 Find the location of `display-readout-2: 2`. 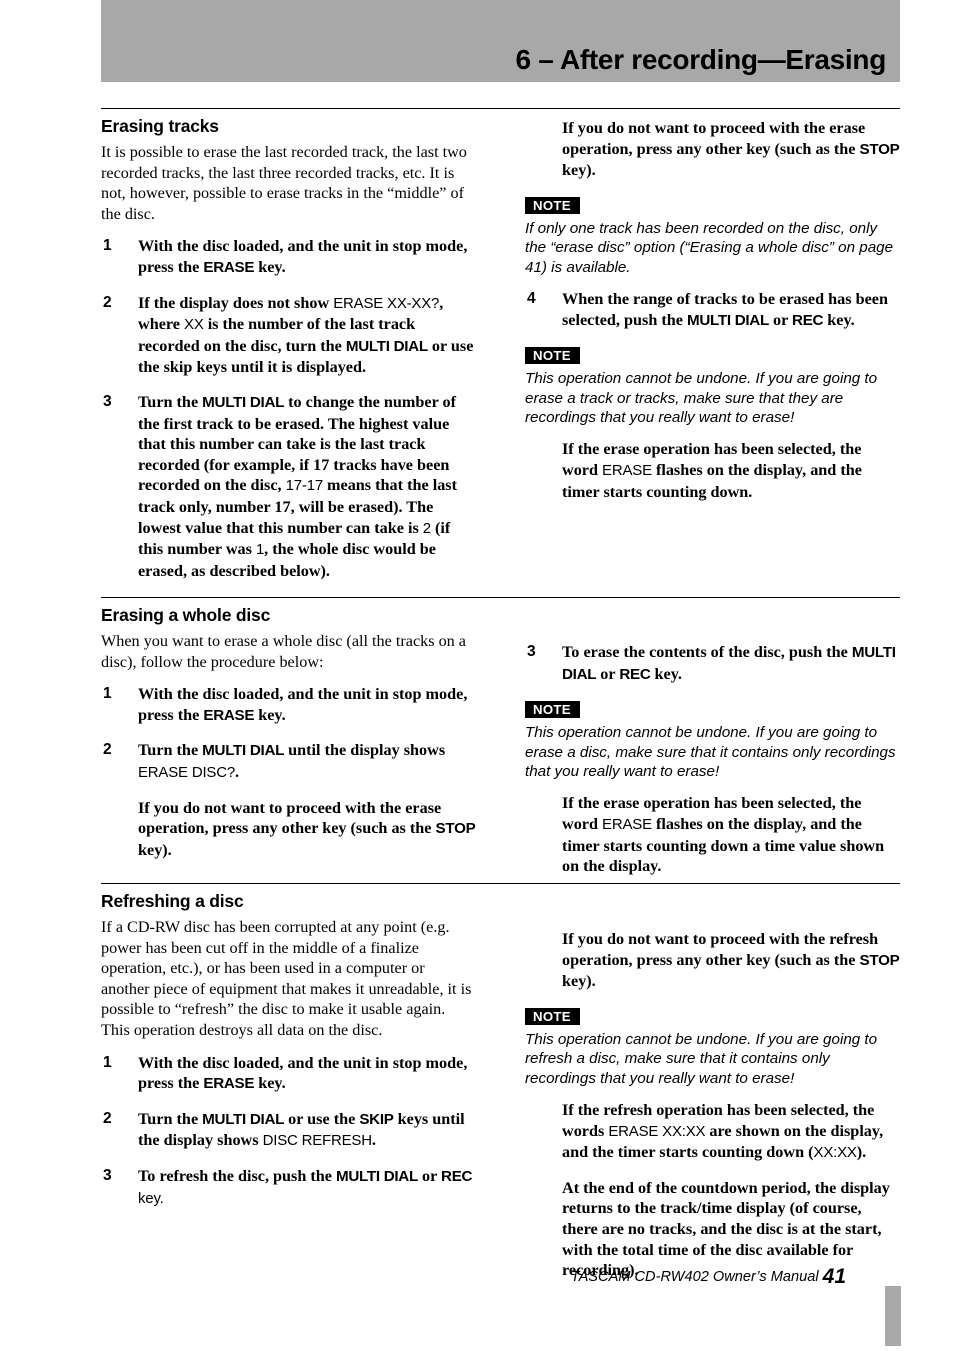

display-readout-2: 2 is located at coordinates (426, 528).